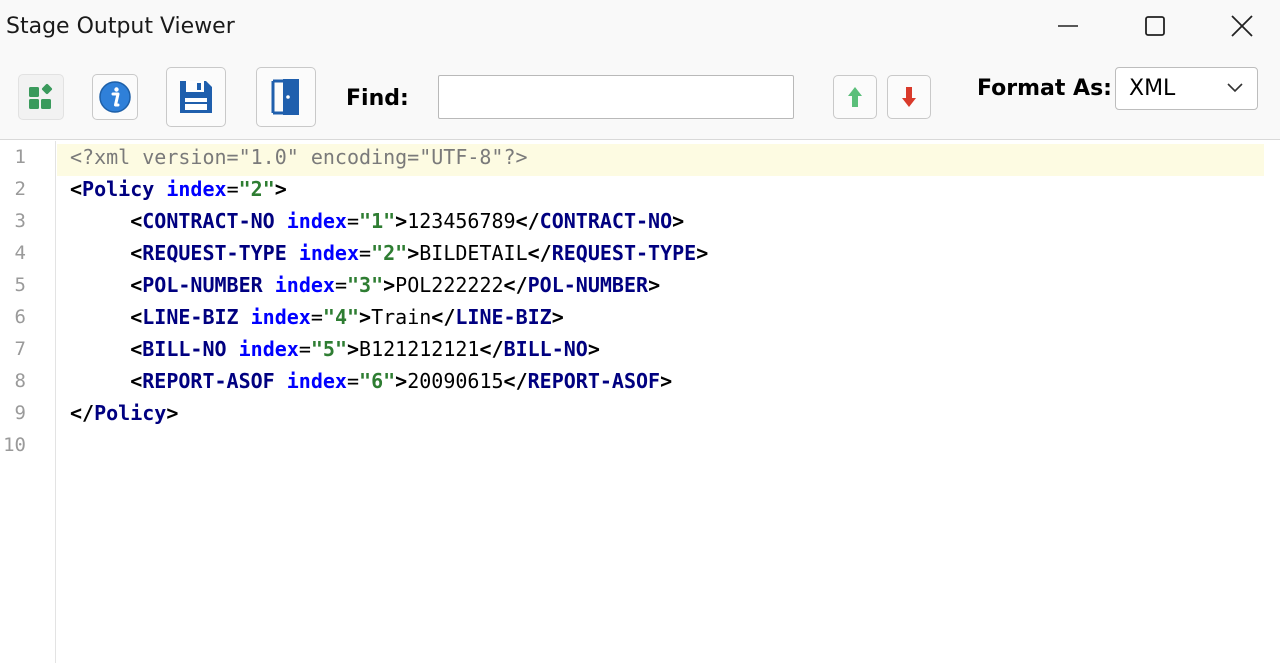  I want to click on format-select: XML, so click(1186, 88).